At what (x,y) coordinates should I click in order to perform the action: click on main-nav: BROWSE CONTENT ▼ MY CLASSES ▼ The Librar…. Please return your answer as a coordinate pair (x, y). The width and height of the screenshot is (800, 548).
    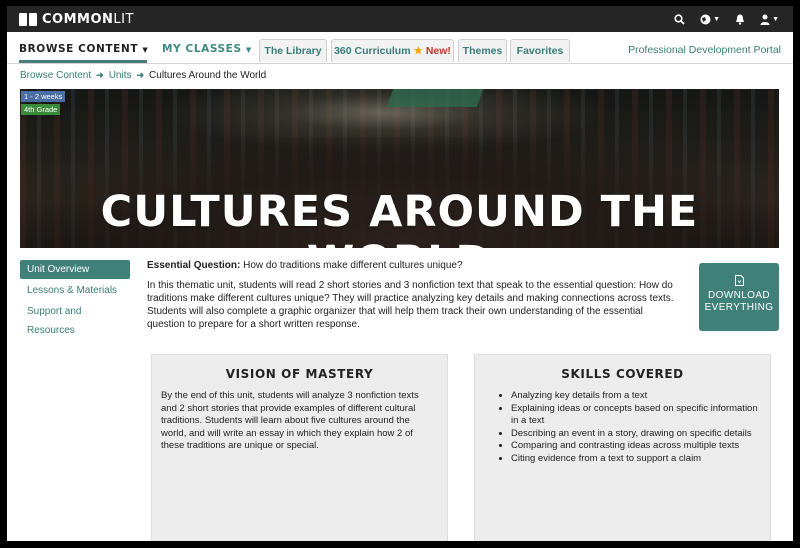
    Looking at the image, I should click on (400, 48).